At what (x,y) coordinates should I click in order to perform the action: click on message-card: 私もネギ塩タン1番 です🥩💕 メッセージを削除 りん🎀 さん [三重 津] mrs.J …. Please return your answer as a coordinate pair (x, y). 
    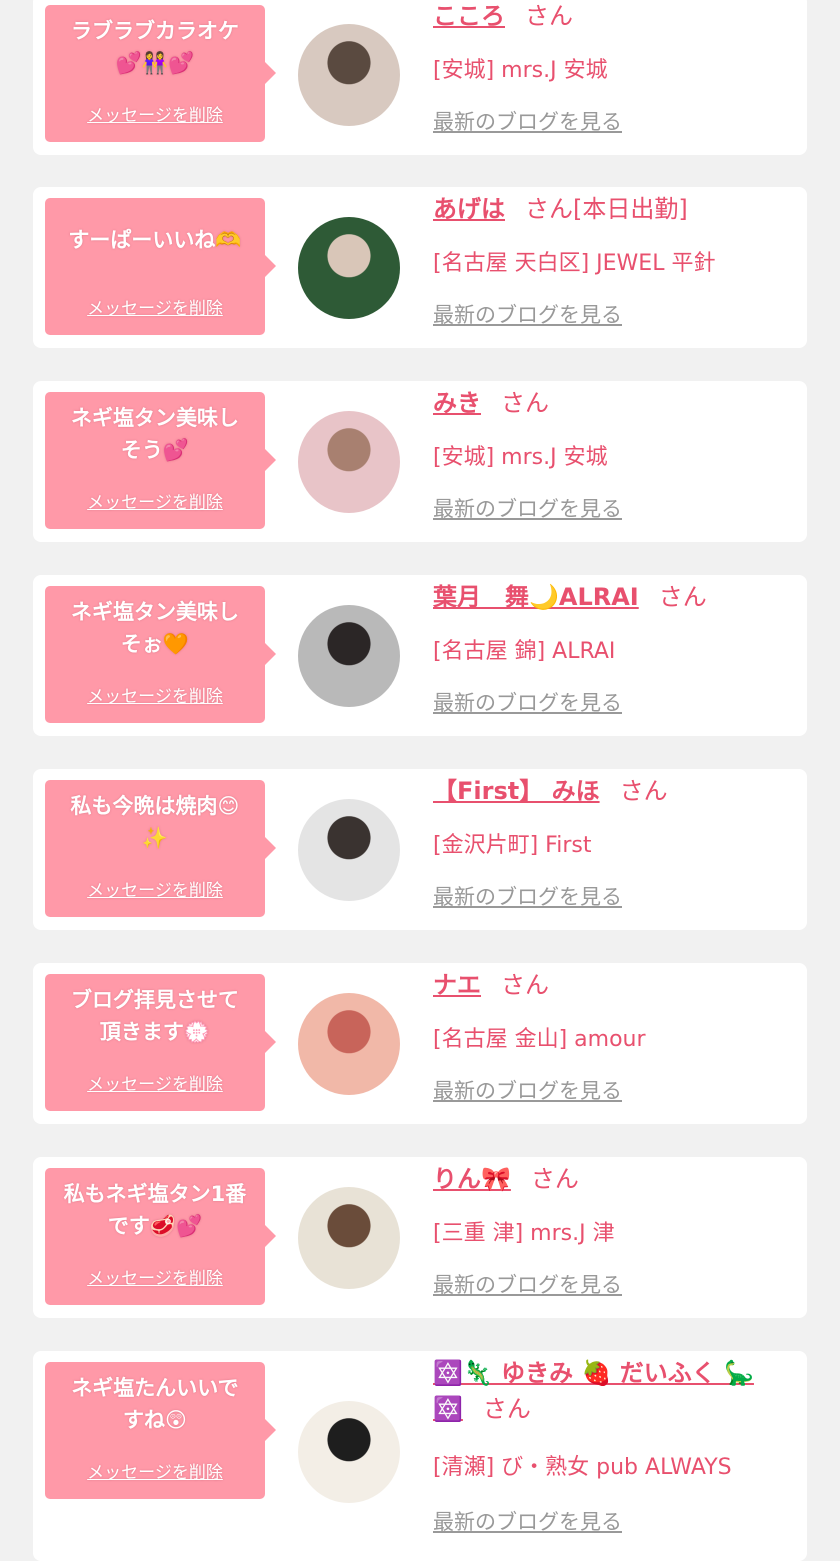
    Looking at the image, I should click on (420, 1237).